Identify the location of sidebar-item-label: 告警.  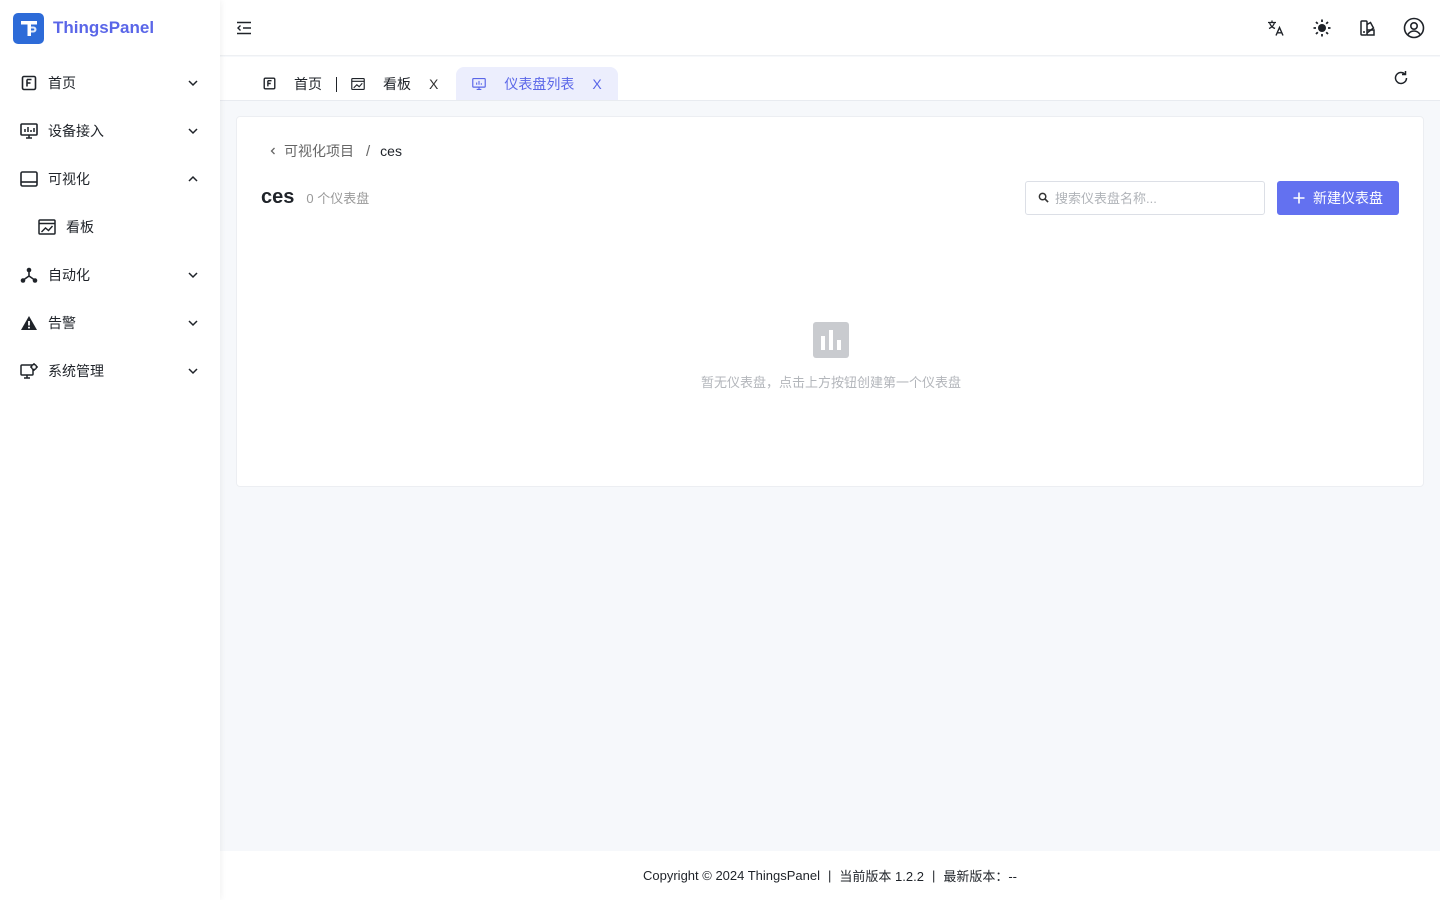
(62, 323).